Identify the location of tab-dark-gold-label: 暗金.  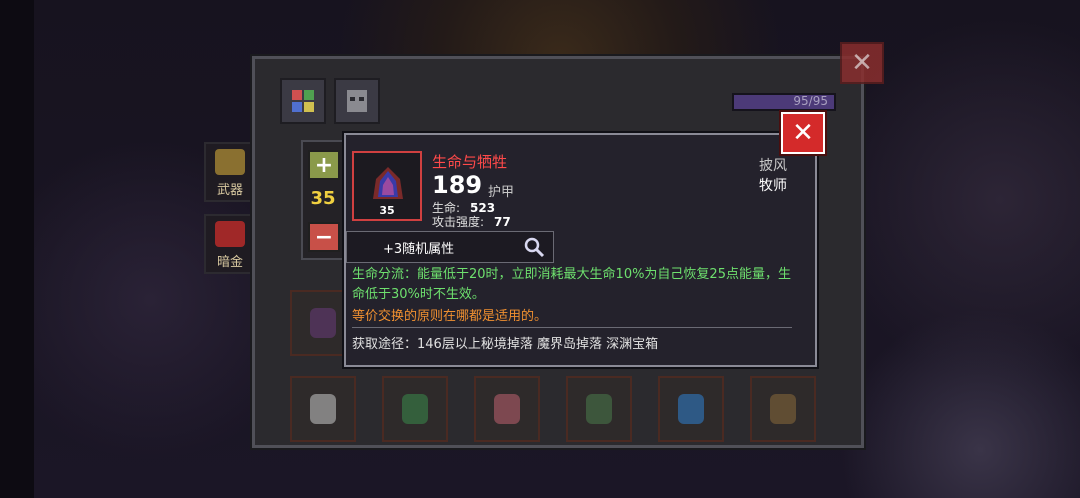
(229, 262).